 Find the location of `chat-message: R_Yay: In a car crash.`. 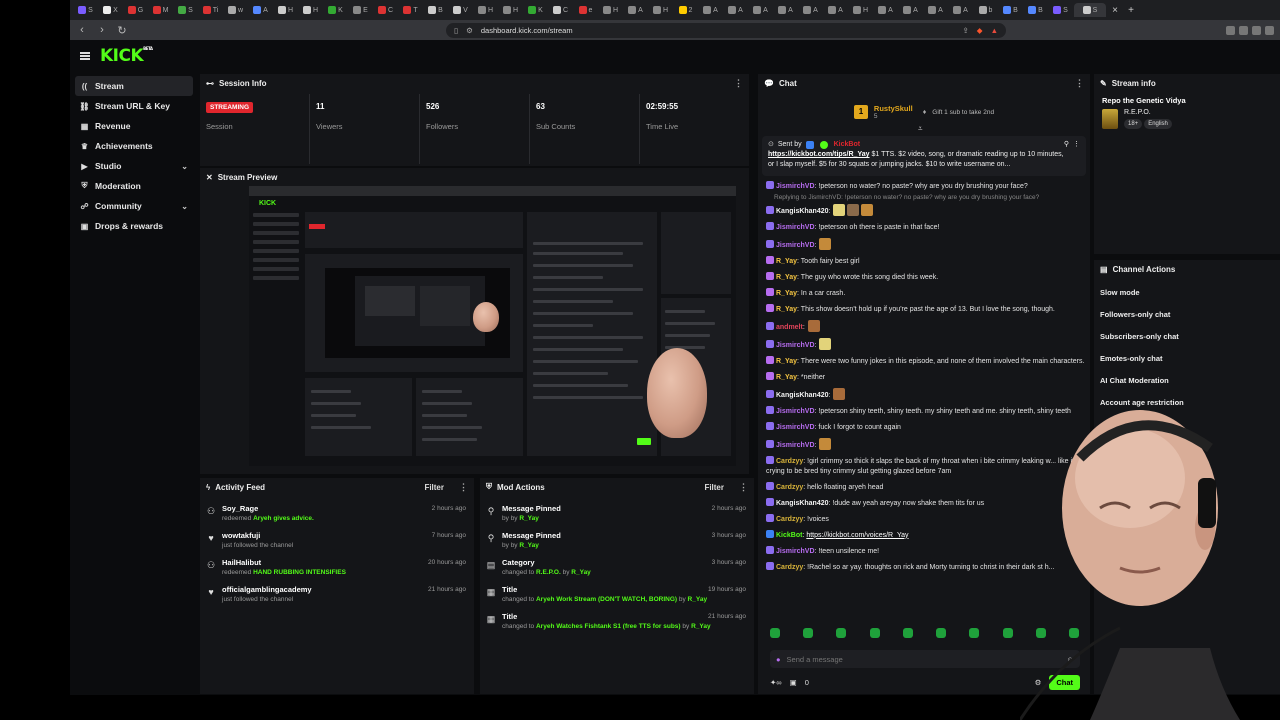

chat-message: R_Yay: In a car crash. is located at coordinates (927, 293).